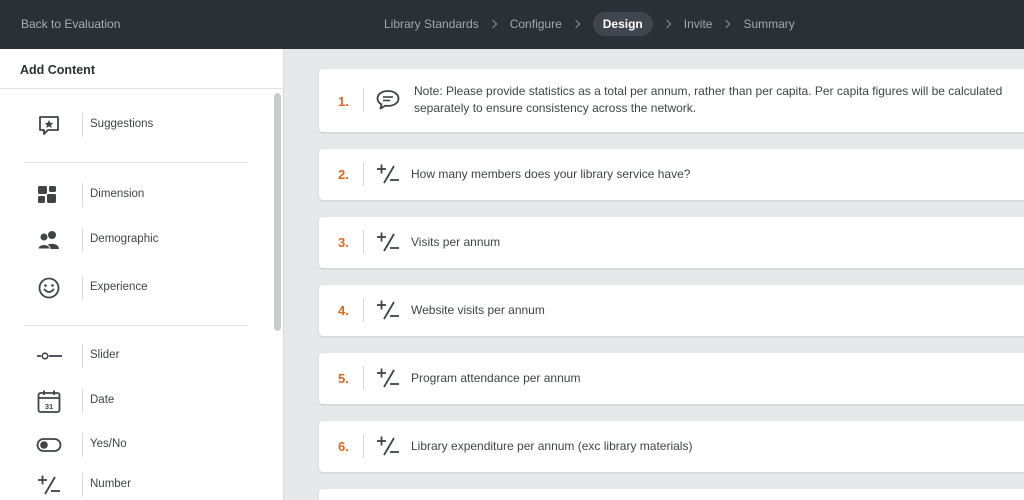 This screenshot has height=500, width=1024. I want to click on slider-icon, so click(49, 356).